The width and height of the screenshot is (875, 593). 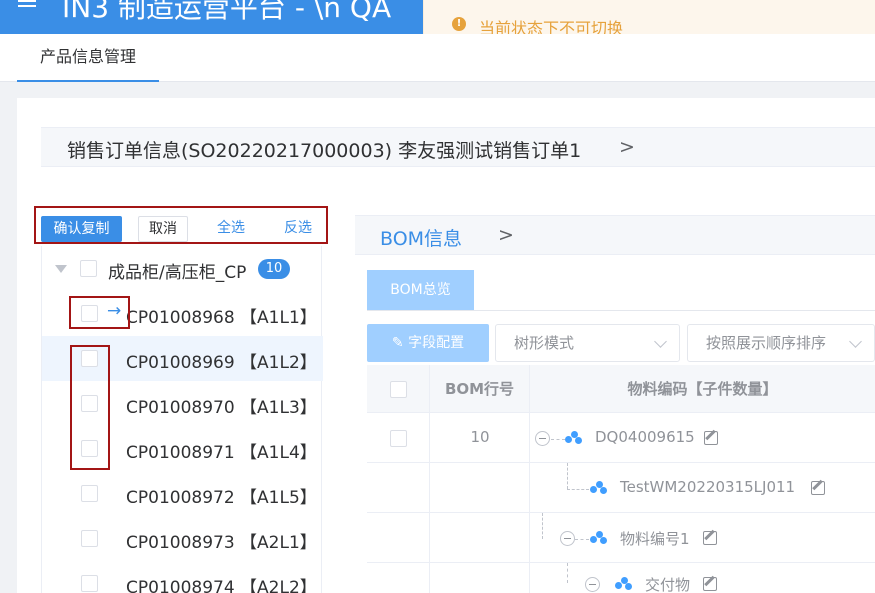 I want to click on order-header: 销售订单信息(SO20220217000003) 李友强测试销售订单1 >, so click(x=458, y=147).